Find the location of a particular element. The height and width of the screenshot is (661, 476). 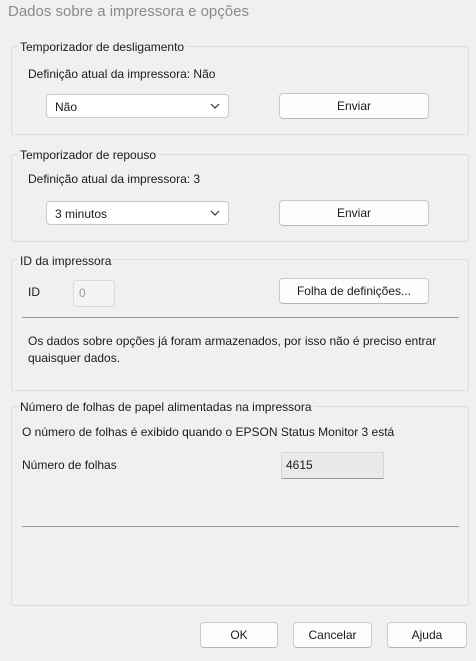

sheet-count-field: 4615 is located at coordinates (332, 465).